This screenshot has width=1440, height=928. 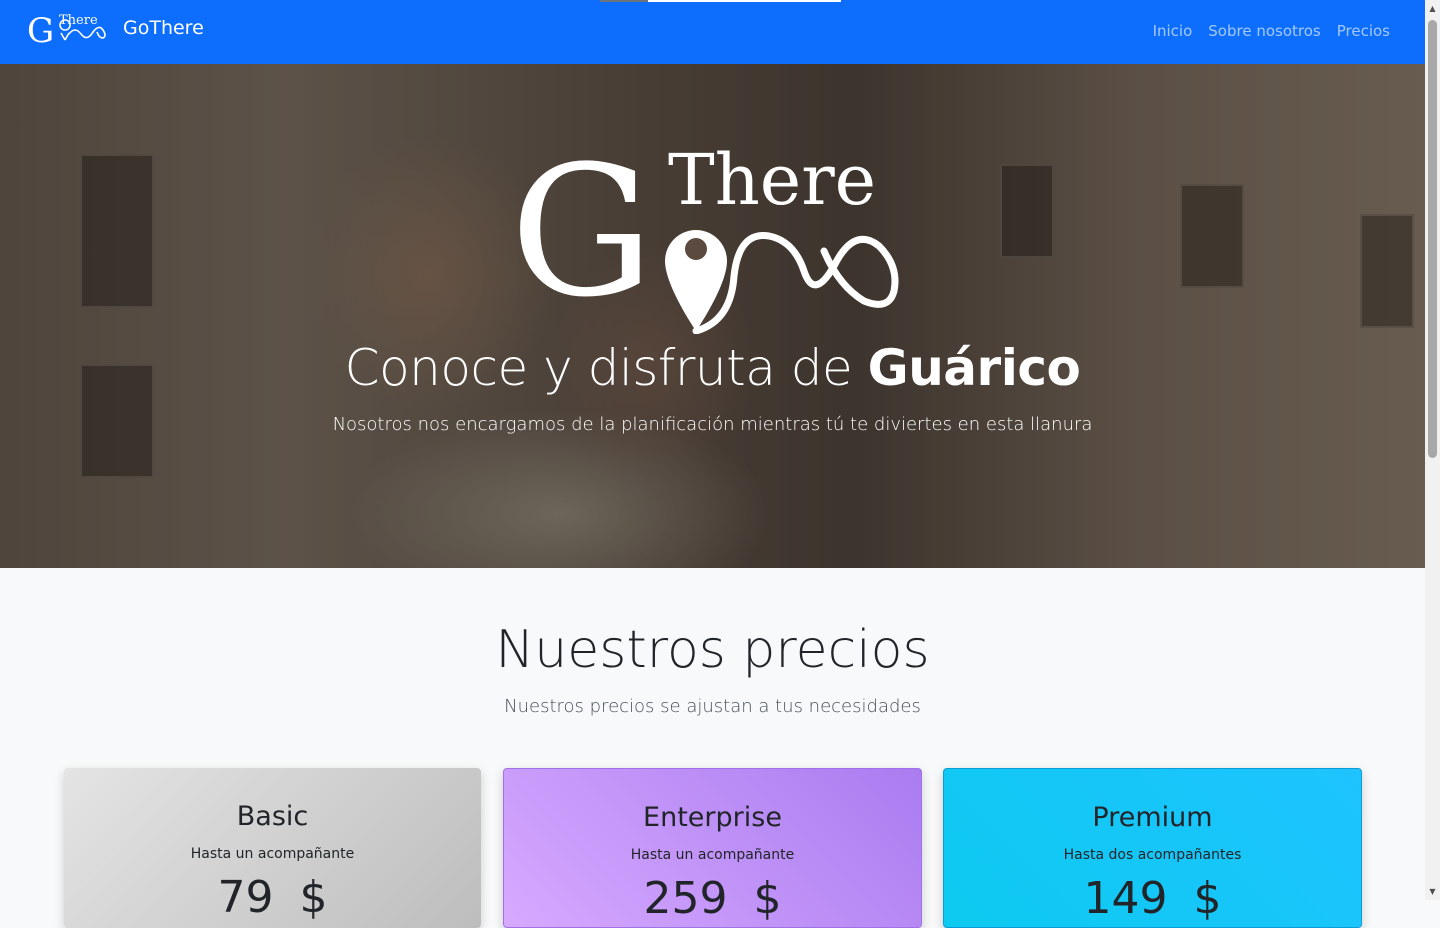 I want to click on pricing-card-basic: Basic Hasta un acompañante 79 $, so click(x=272, y=848).